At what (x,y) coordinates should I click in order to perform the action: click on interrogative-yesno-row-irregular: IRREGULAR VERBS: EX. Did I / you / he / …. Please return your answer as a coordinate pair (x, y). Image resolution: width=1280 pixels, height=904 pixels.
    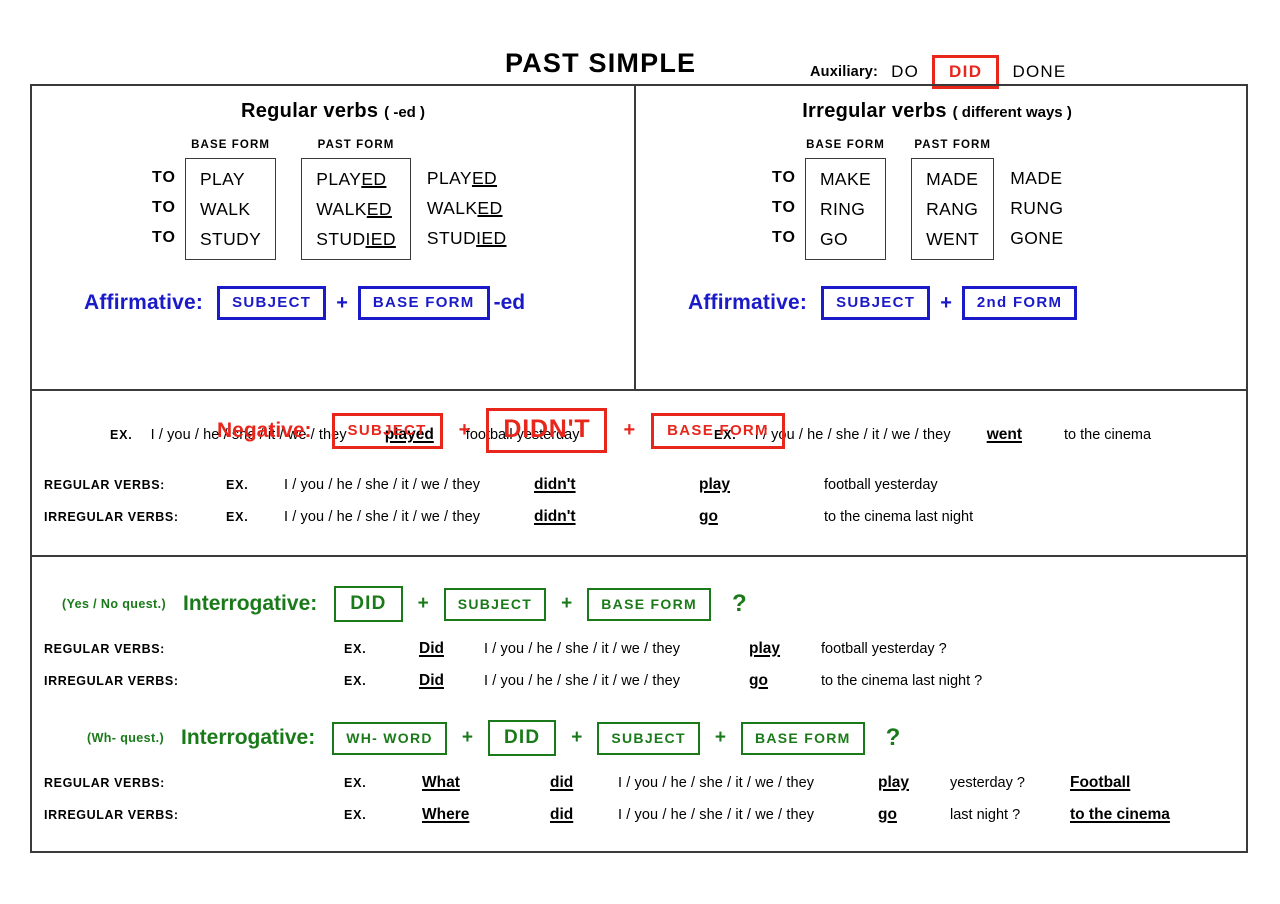
    Looking at the image, I should click on (513, 681).